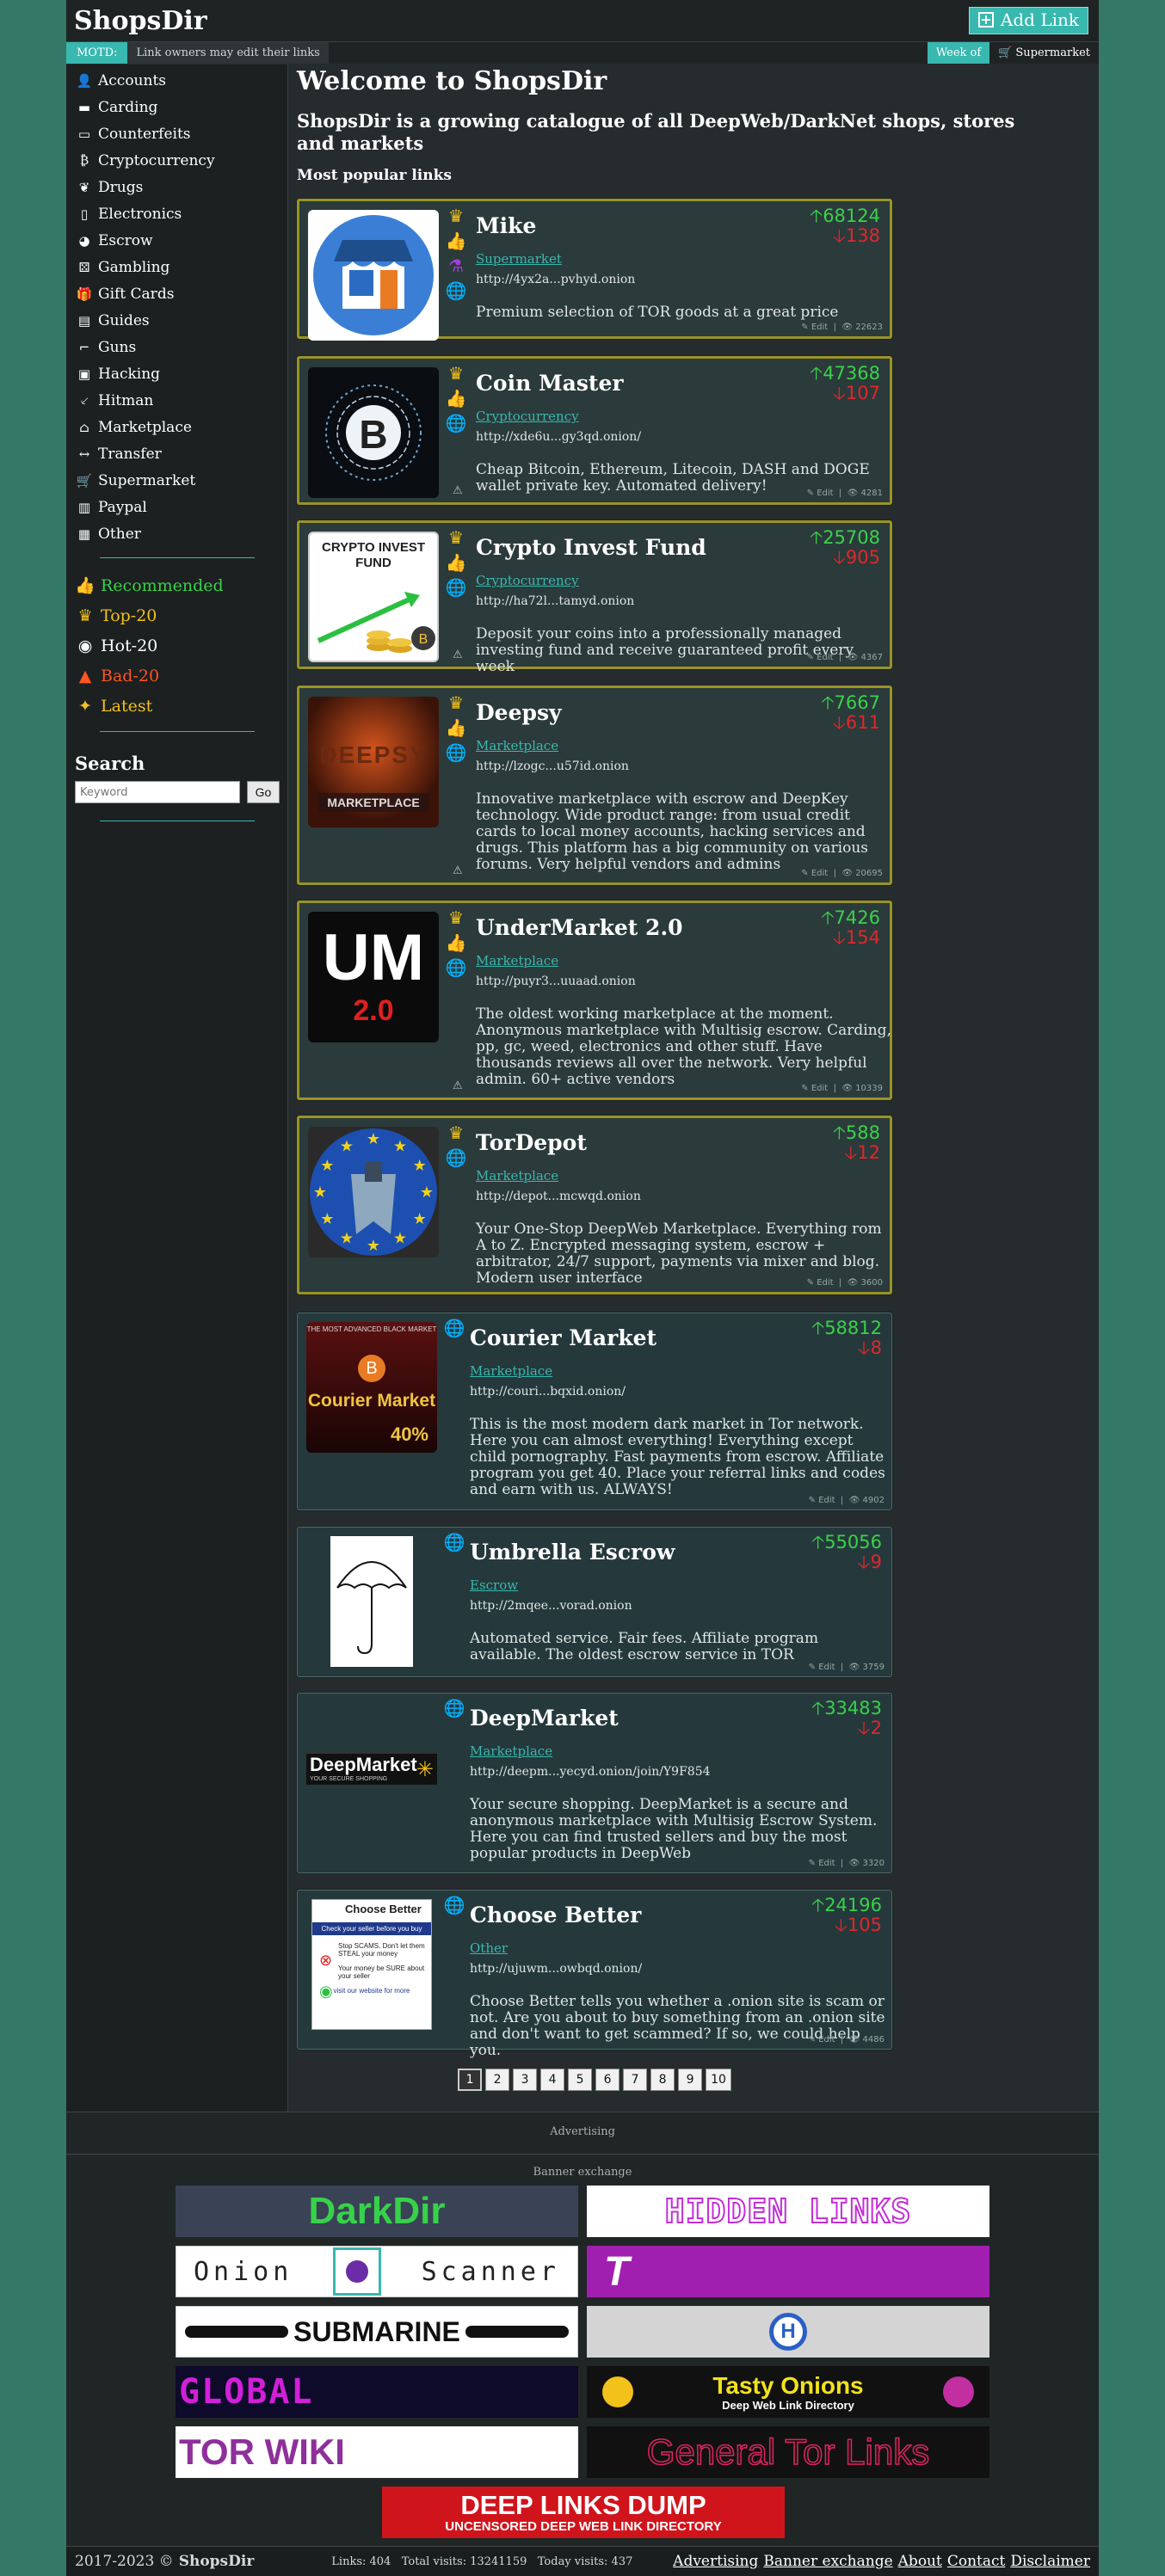 The width and height of the screenshot is (1165, 2576). I want to click on sidebar-item-marketplace: ⌂ Marketplace, so click(176, 427).